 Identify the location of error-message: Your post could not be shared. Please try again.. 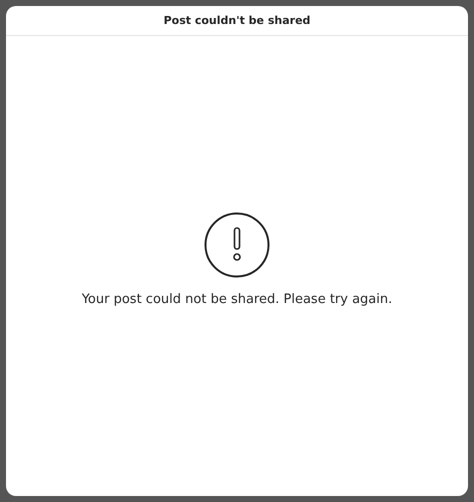
(237, 299).